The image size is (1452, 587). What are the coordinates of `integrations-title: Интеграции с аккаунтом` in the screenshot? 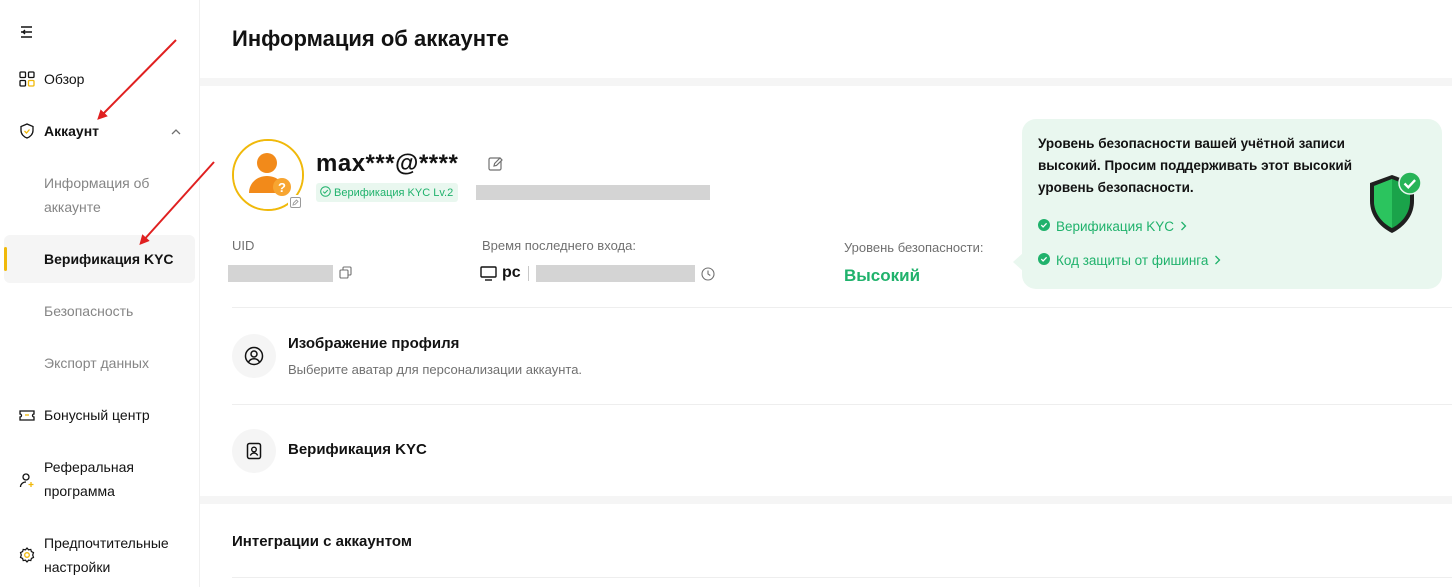 It's located at (322, 541).